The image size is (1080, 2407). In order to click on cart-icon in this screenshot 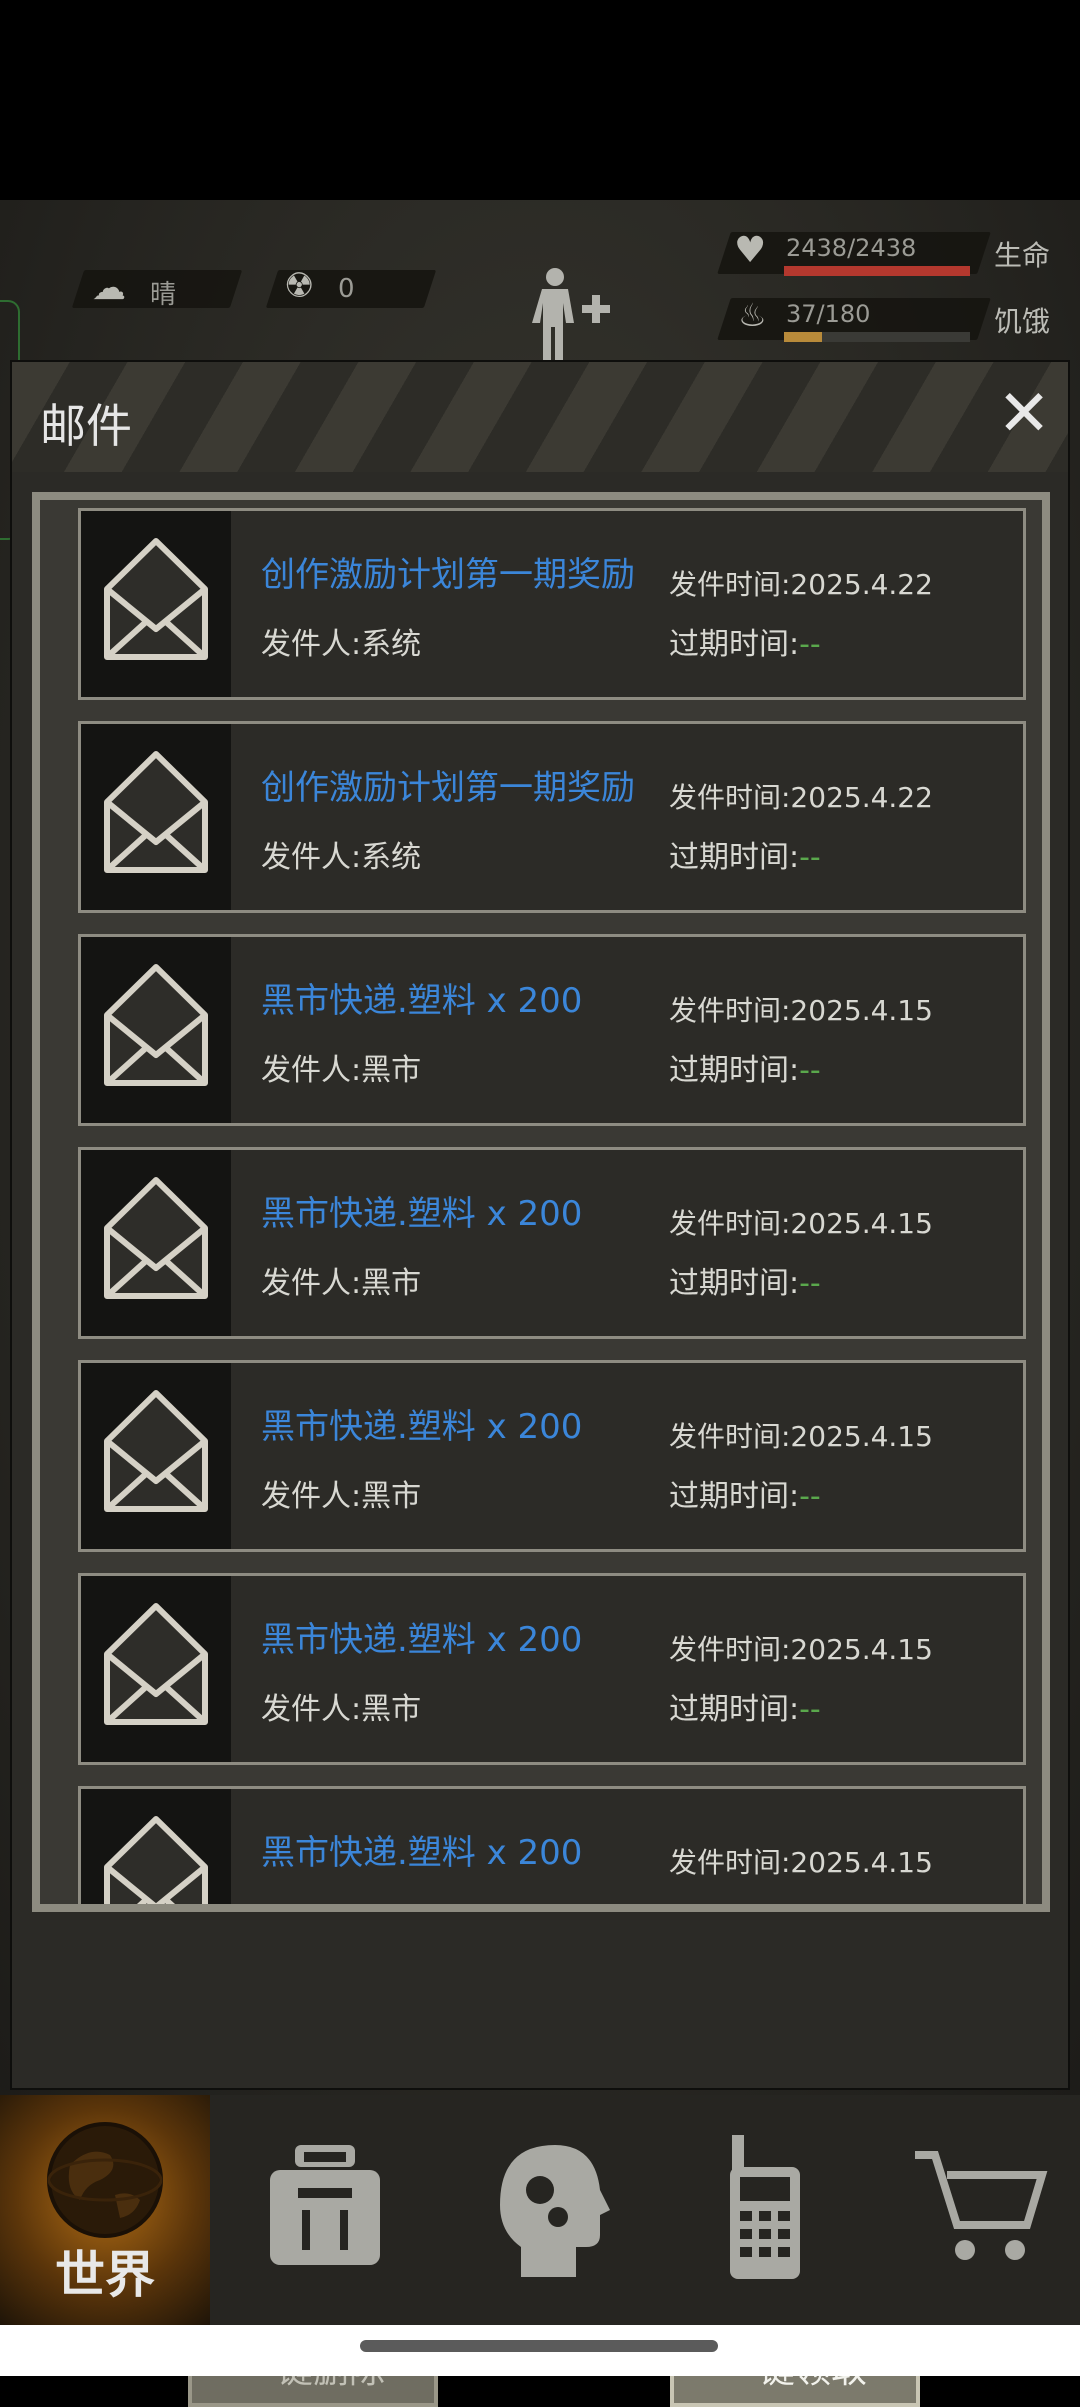, I will do `click(981, 2205)`.